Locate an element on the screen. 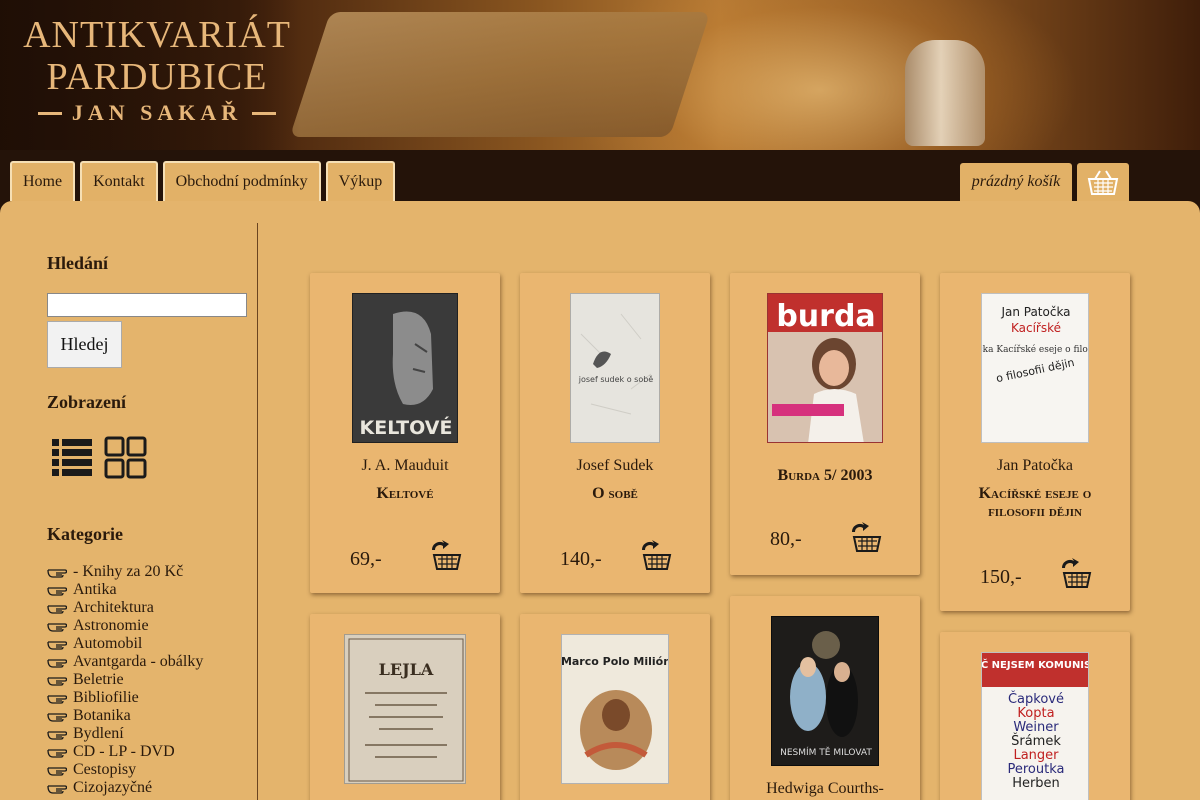 The height and width of the screenshot is (800, 1200). category-label: Cestopisy is located at coordinates (105, 769).